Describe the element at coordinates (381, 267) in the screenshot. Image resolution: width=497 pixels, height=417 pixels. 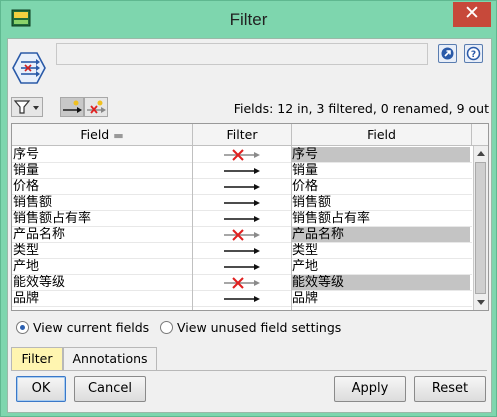
I see `output-field-name: 产地` at that location.